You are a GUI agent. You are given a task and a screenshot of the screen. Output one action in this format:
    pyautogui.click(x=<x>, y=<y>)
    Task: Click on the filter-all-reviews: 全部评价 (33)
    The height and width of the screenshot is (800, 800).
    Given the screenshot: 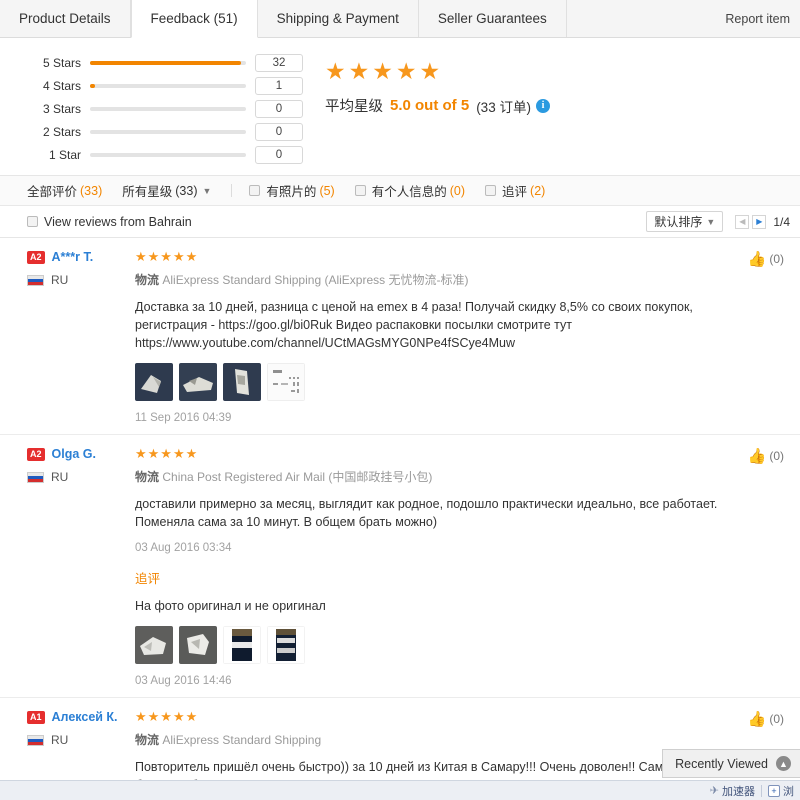 What is the action you would take?
    pyautogui.click(x=64, y=190)
    